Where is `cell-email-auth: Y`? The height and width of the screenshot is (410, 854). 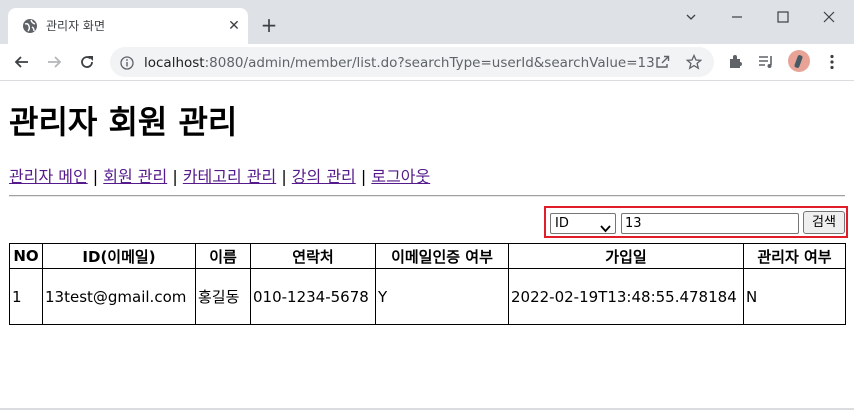
cell-email-auth: Y is located at coordinates (442, 296).